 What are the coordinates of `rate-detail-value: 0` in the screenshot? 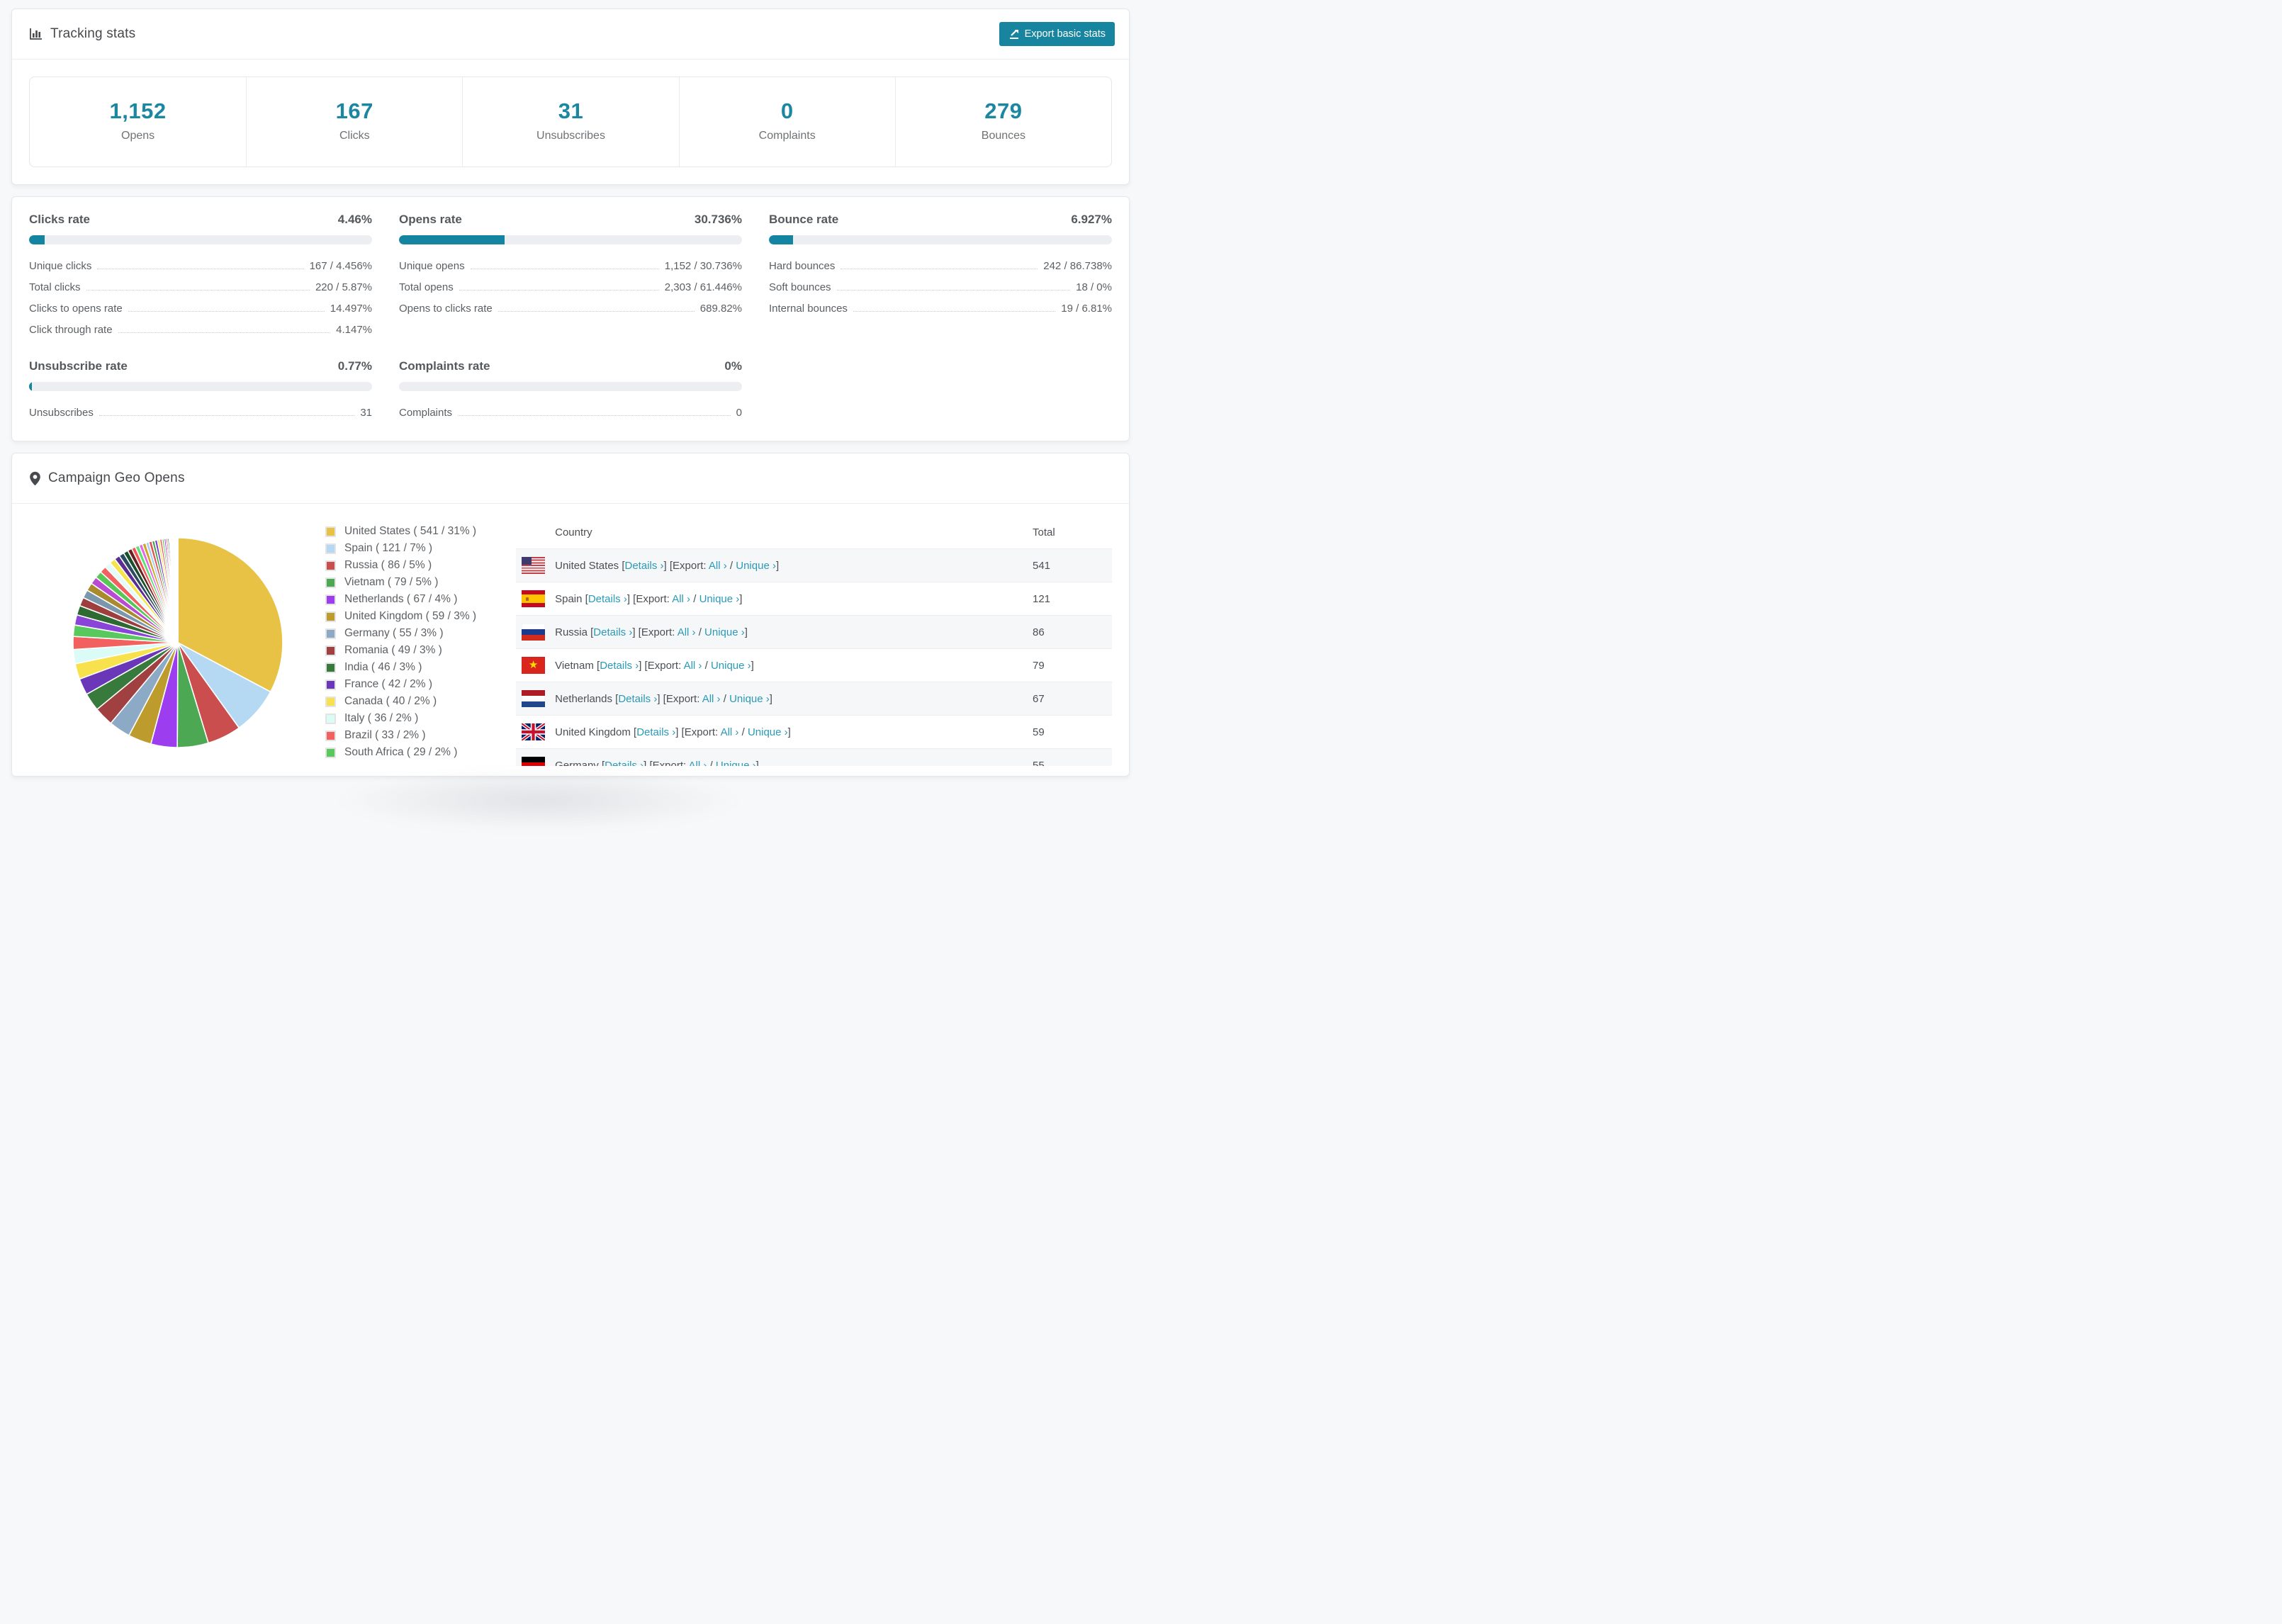 It's located at (739, 413).